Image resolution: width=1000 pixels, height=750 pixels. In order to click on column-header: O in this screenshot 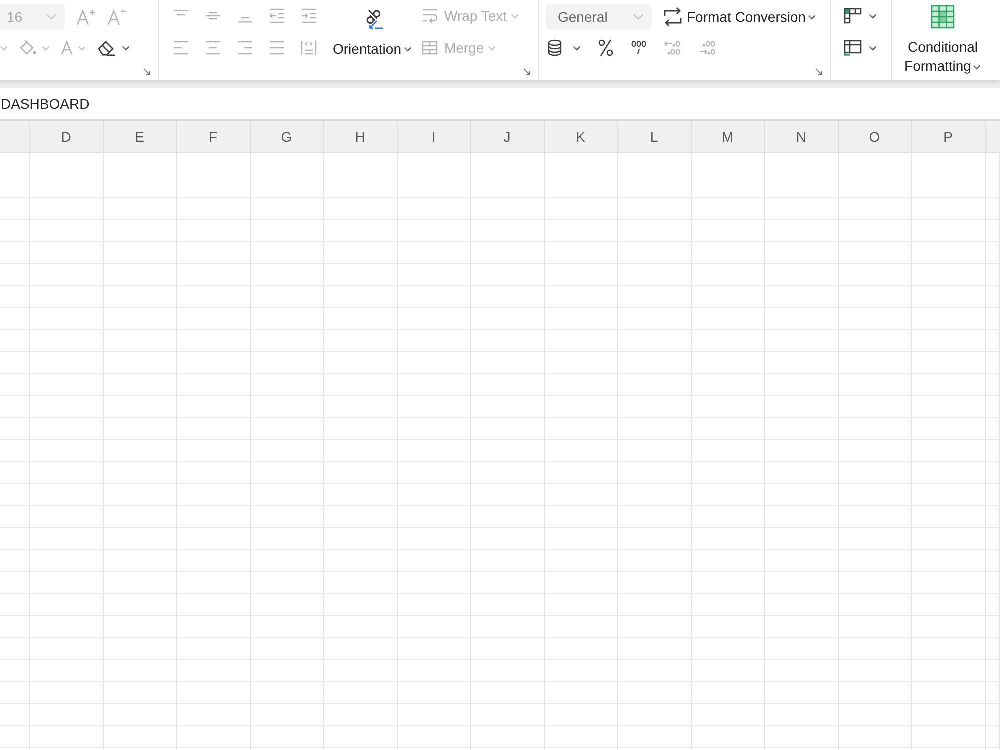, I will do `click(875, 136)`.